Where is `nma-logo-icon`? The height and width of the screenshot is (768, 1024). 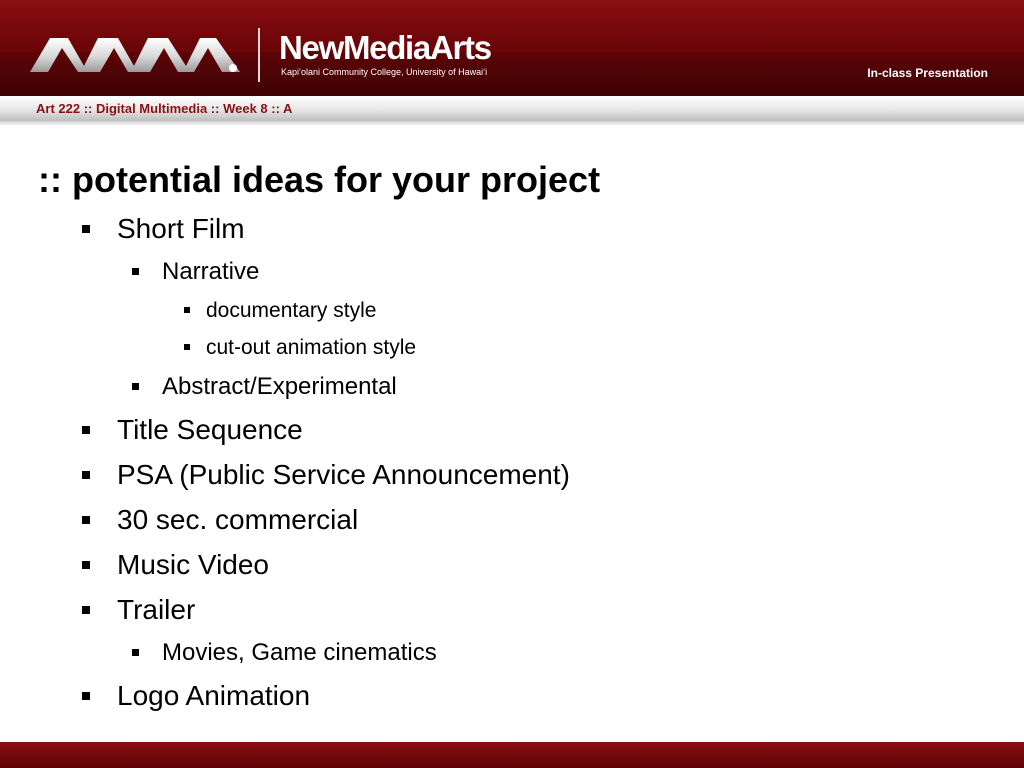 nma-logo-icon is located at coordinates (135, 55).